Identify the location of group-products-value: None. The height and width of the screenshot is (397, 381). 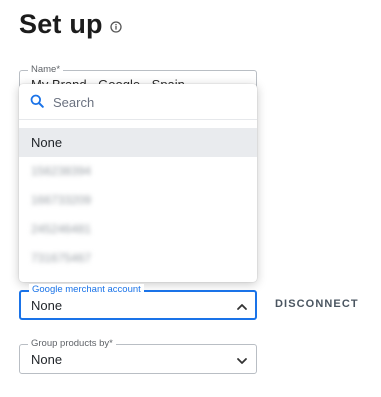
(47, 359).